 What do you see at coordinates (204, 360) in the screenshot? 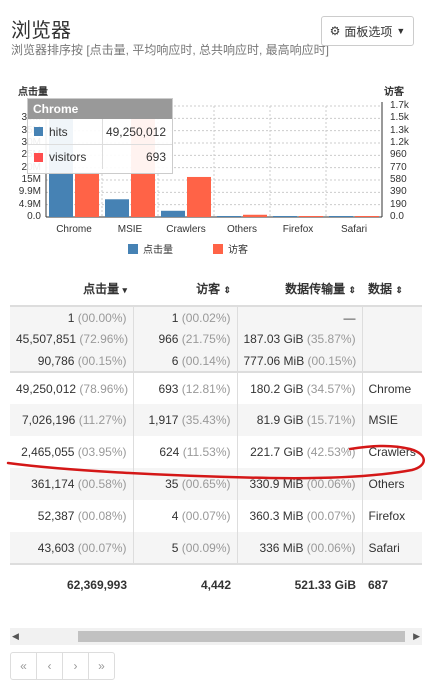
I see `cell-percent: (00.14%)` at bounding box center [204, 360].